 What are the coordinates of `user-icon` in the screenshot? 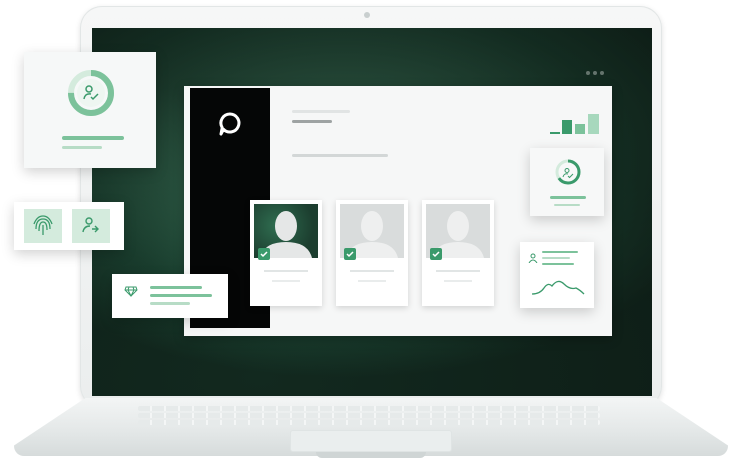 It's located at (533, 257).